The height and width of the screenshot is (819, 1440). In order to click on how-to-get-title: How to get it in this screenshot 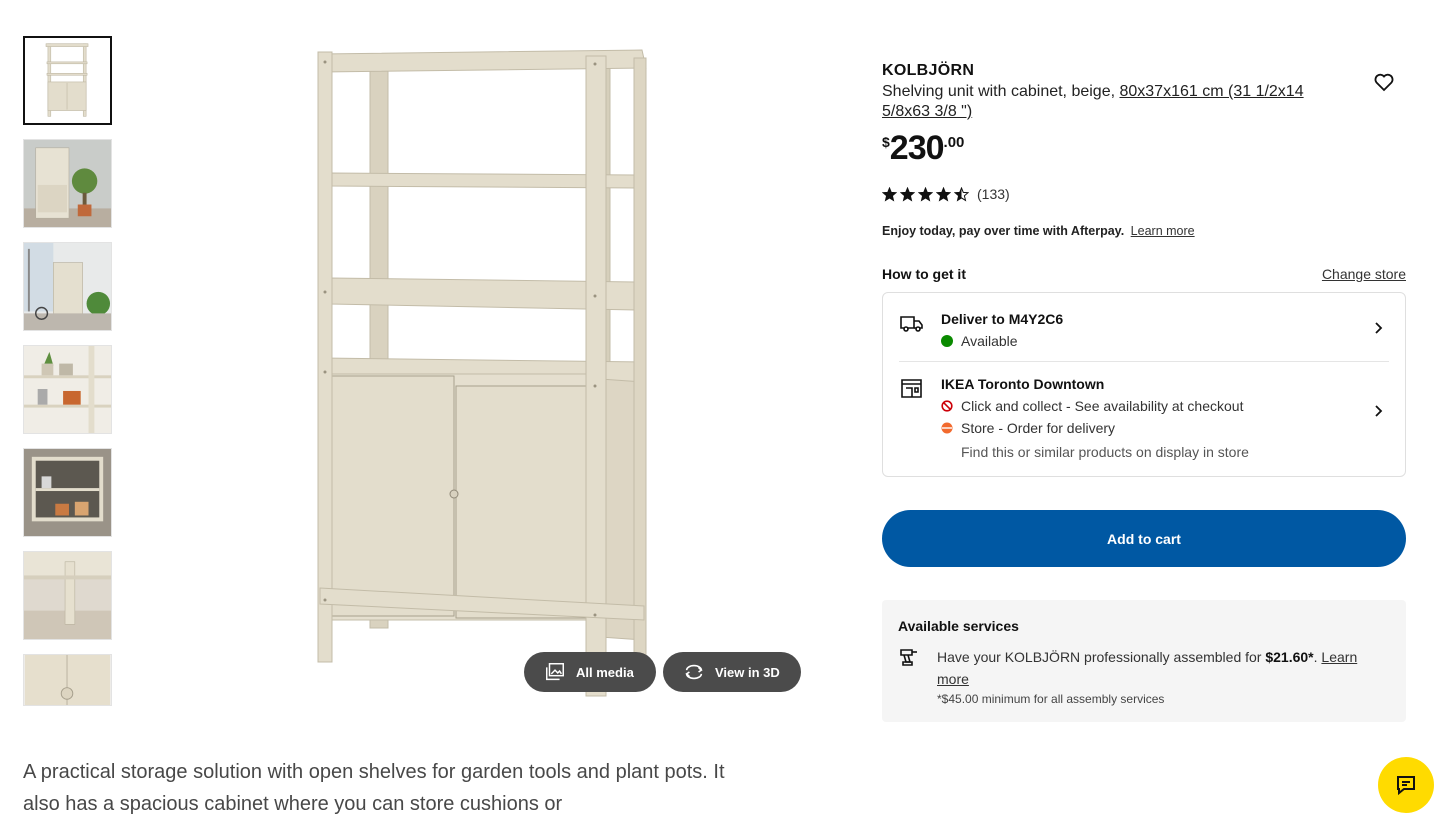, I will do `click(924, 274)`.